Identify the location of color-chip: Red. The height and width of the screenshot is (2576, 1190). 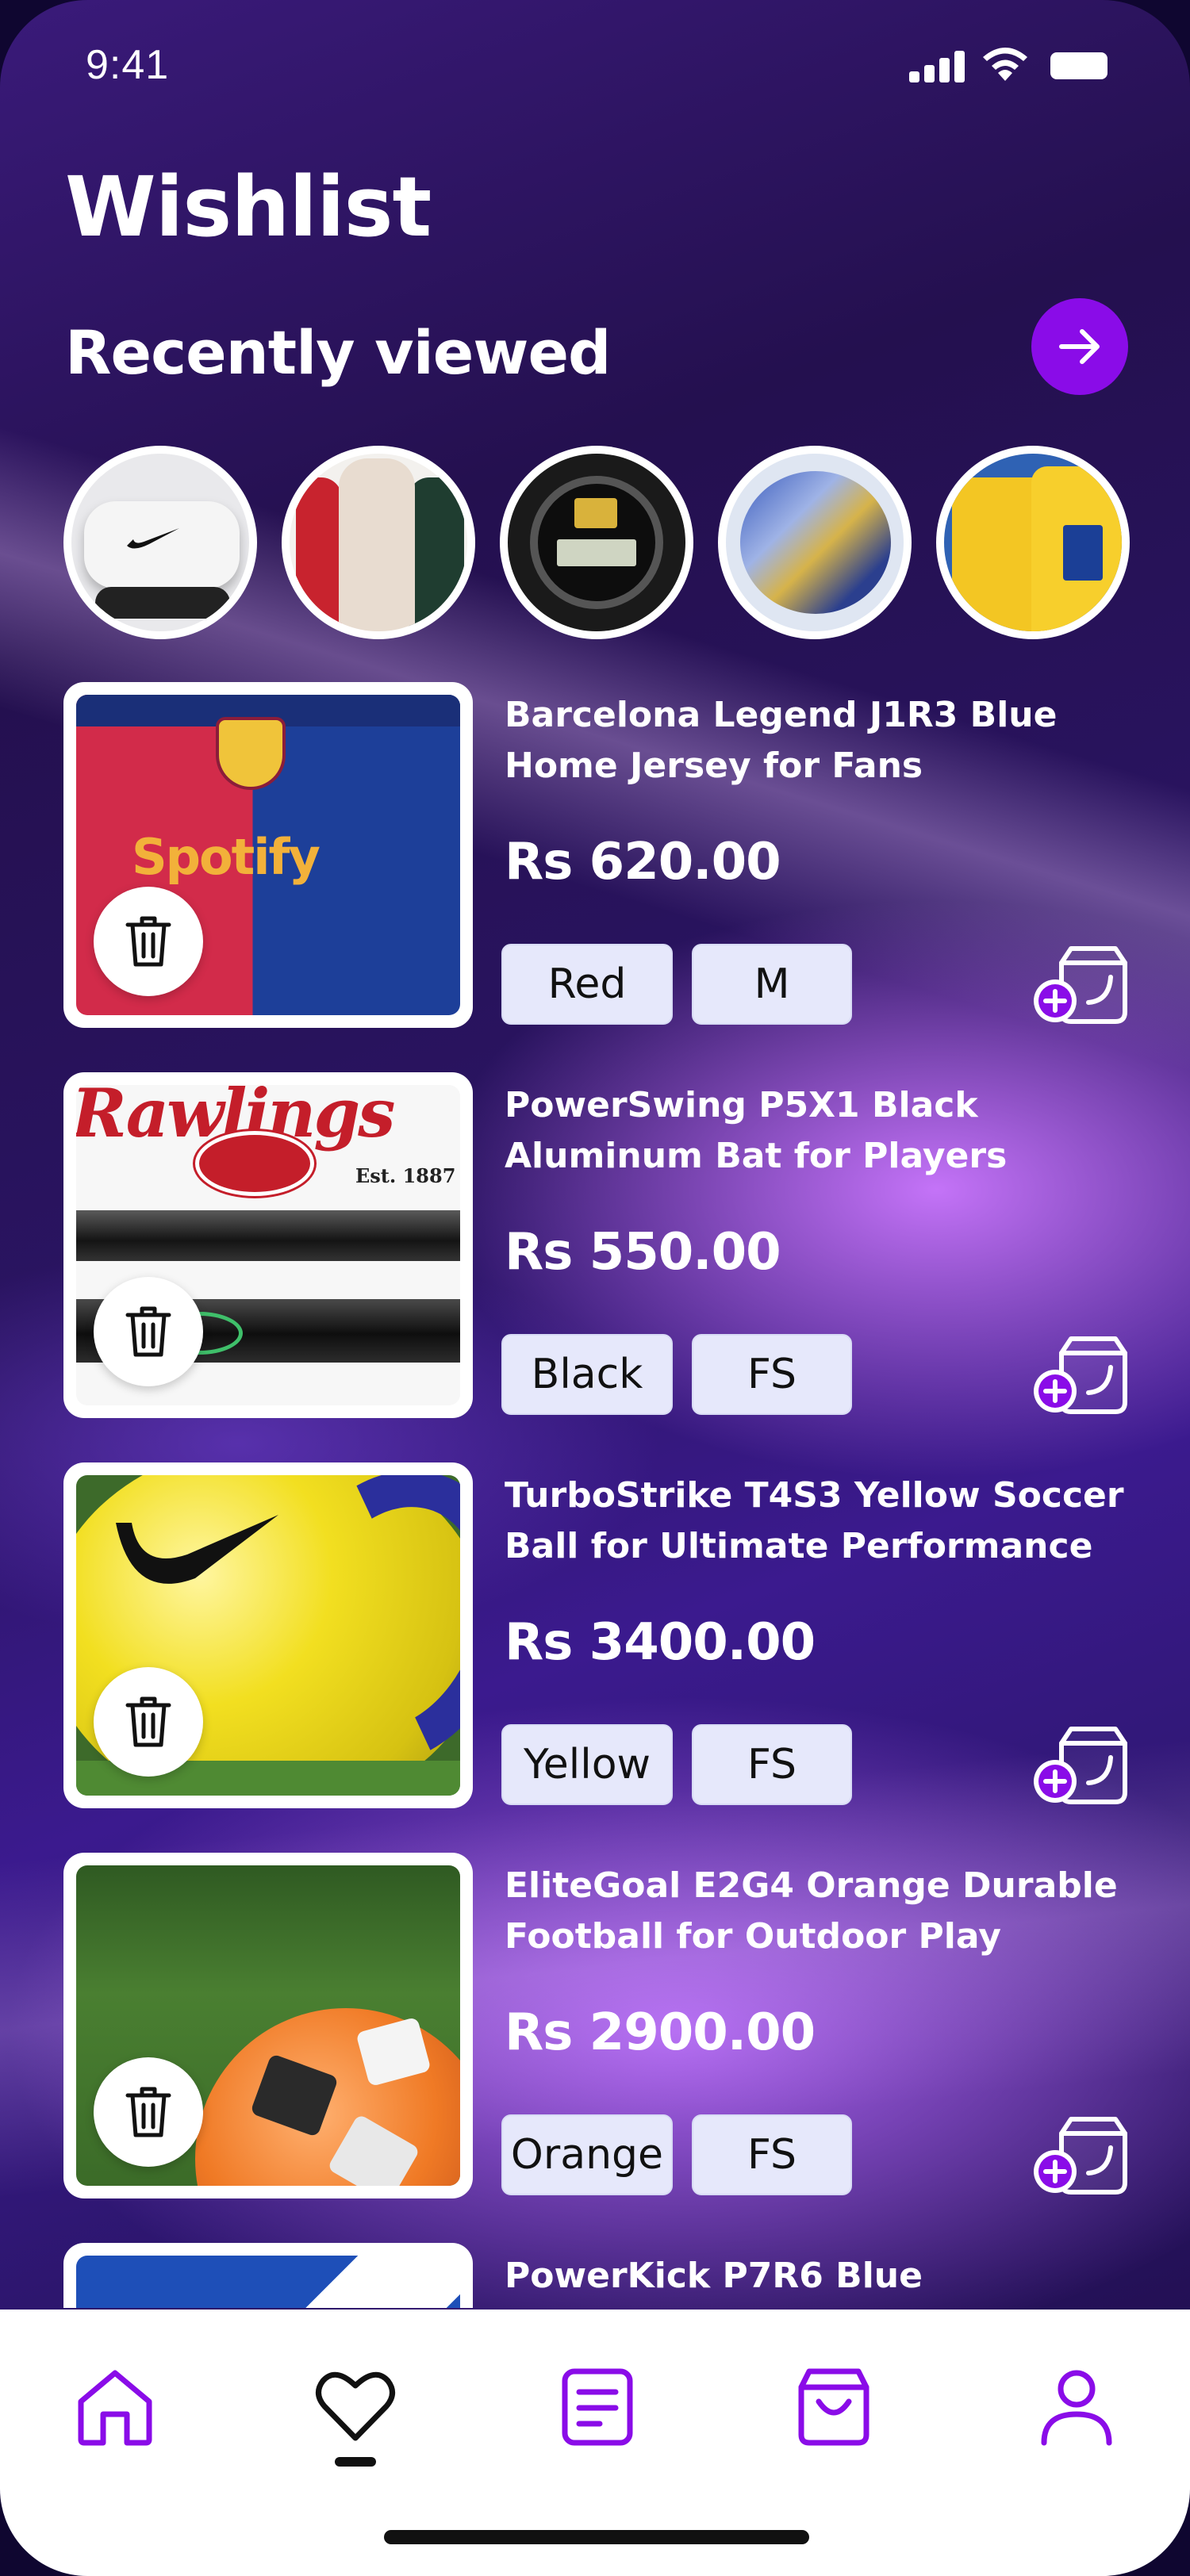
(587, 984).